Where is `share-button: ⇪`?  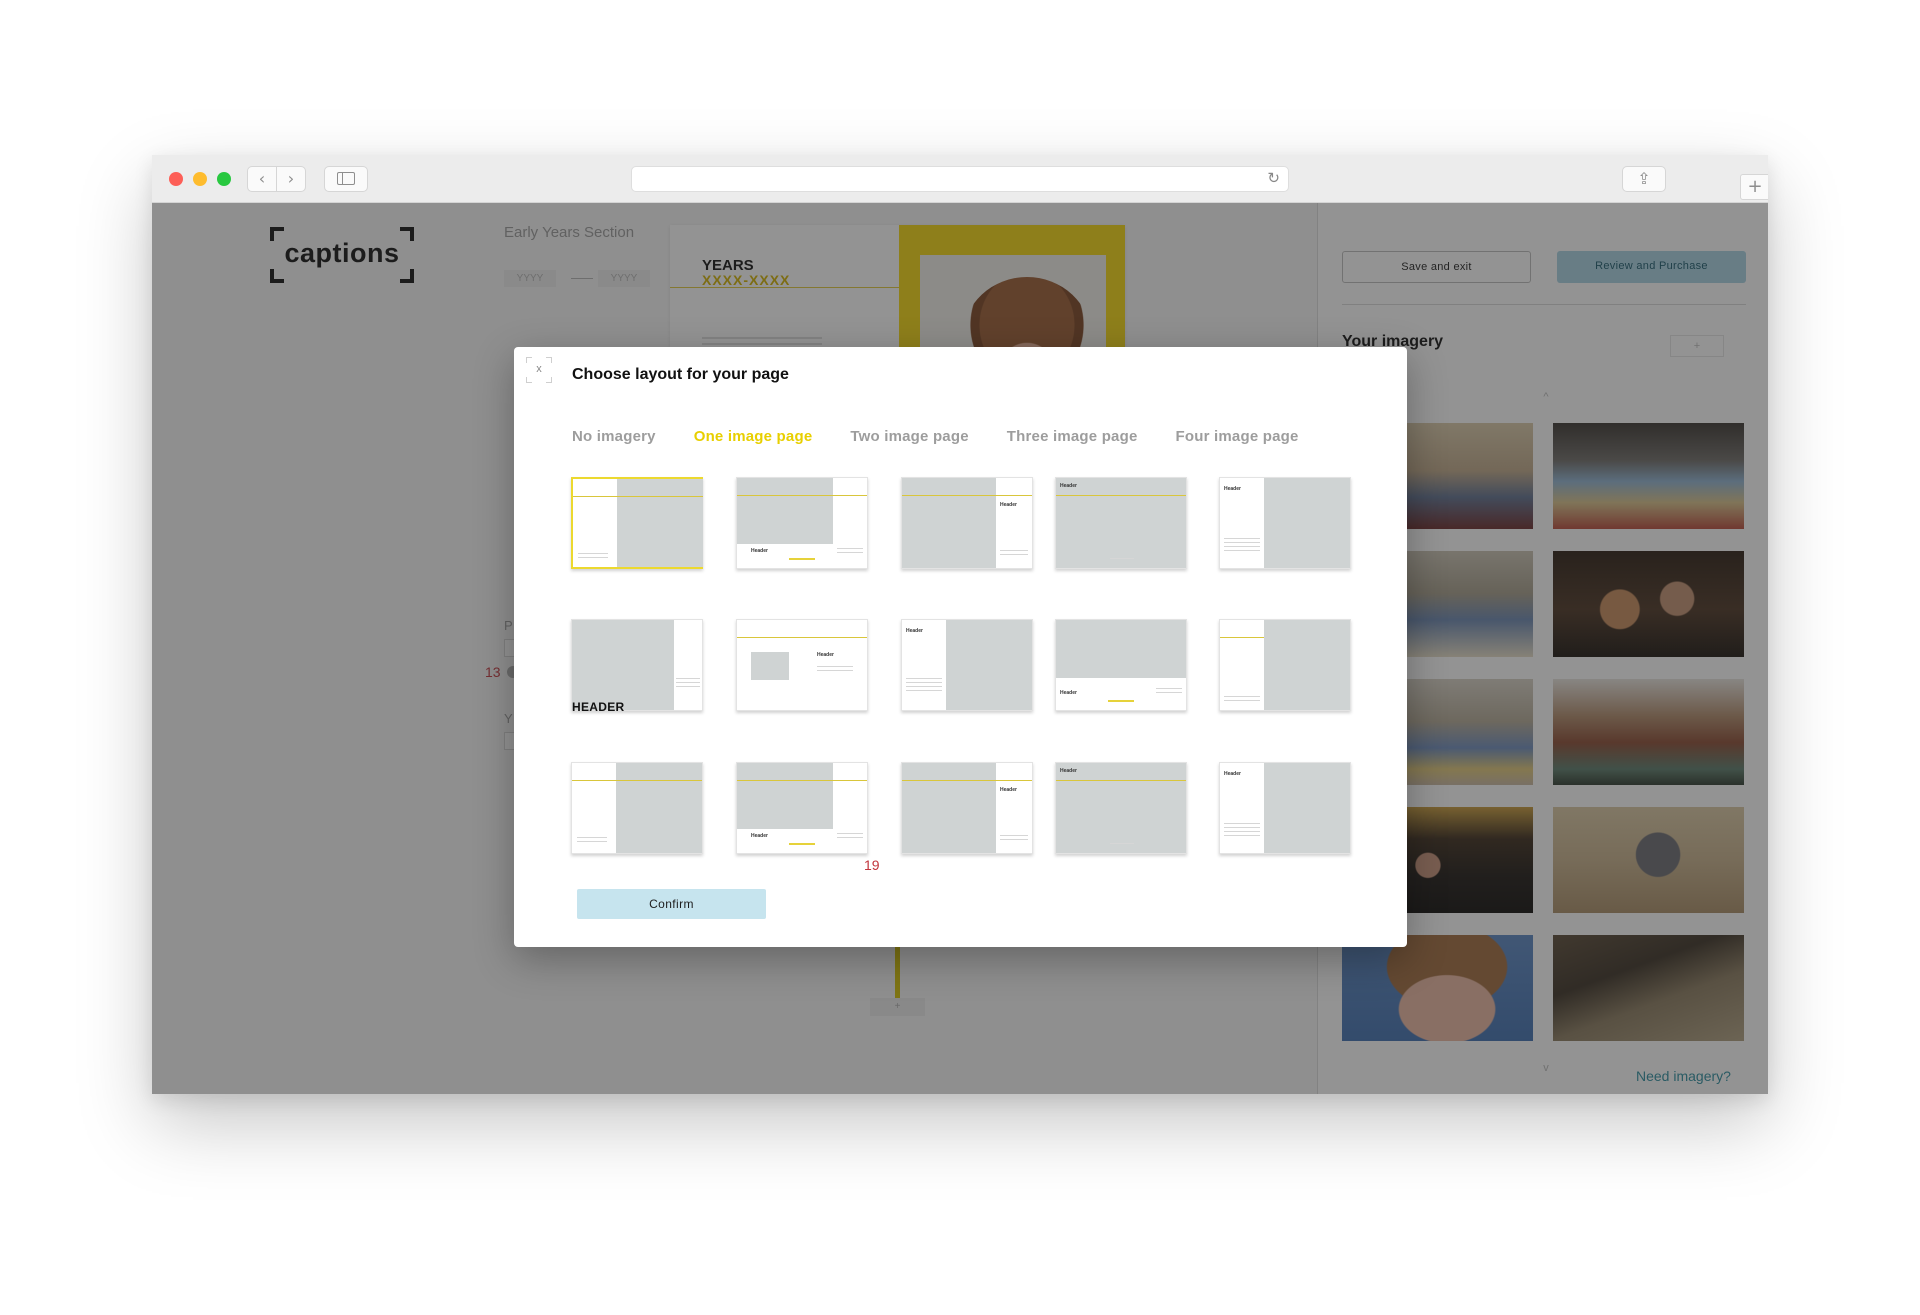 share-button: ⇪ is located at coordinates (1644, 179).